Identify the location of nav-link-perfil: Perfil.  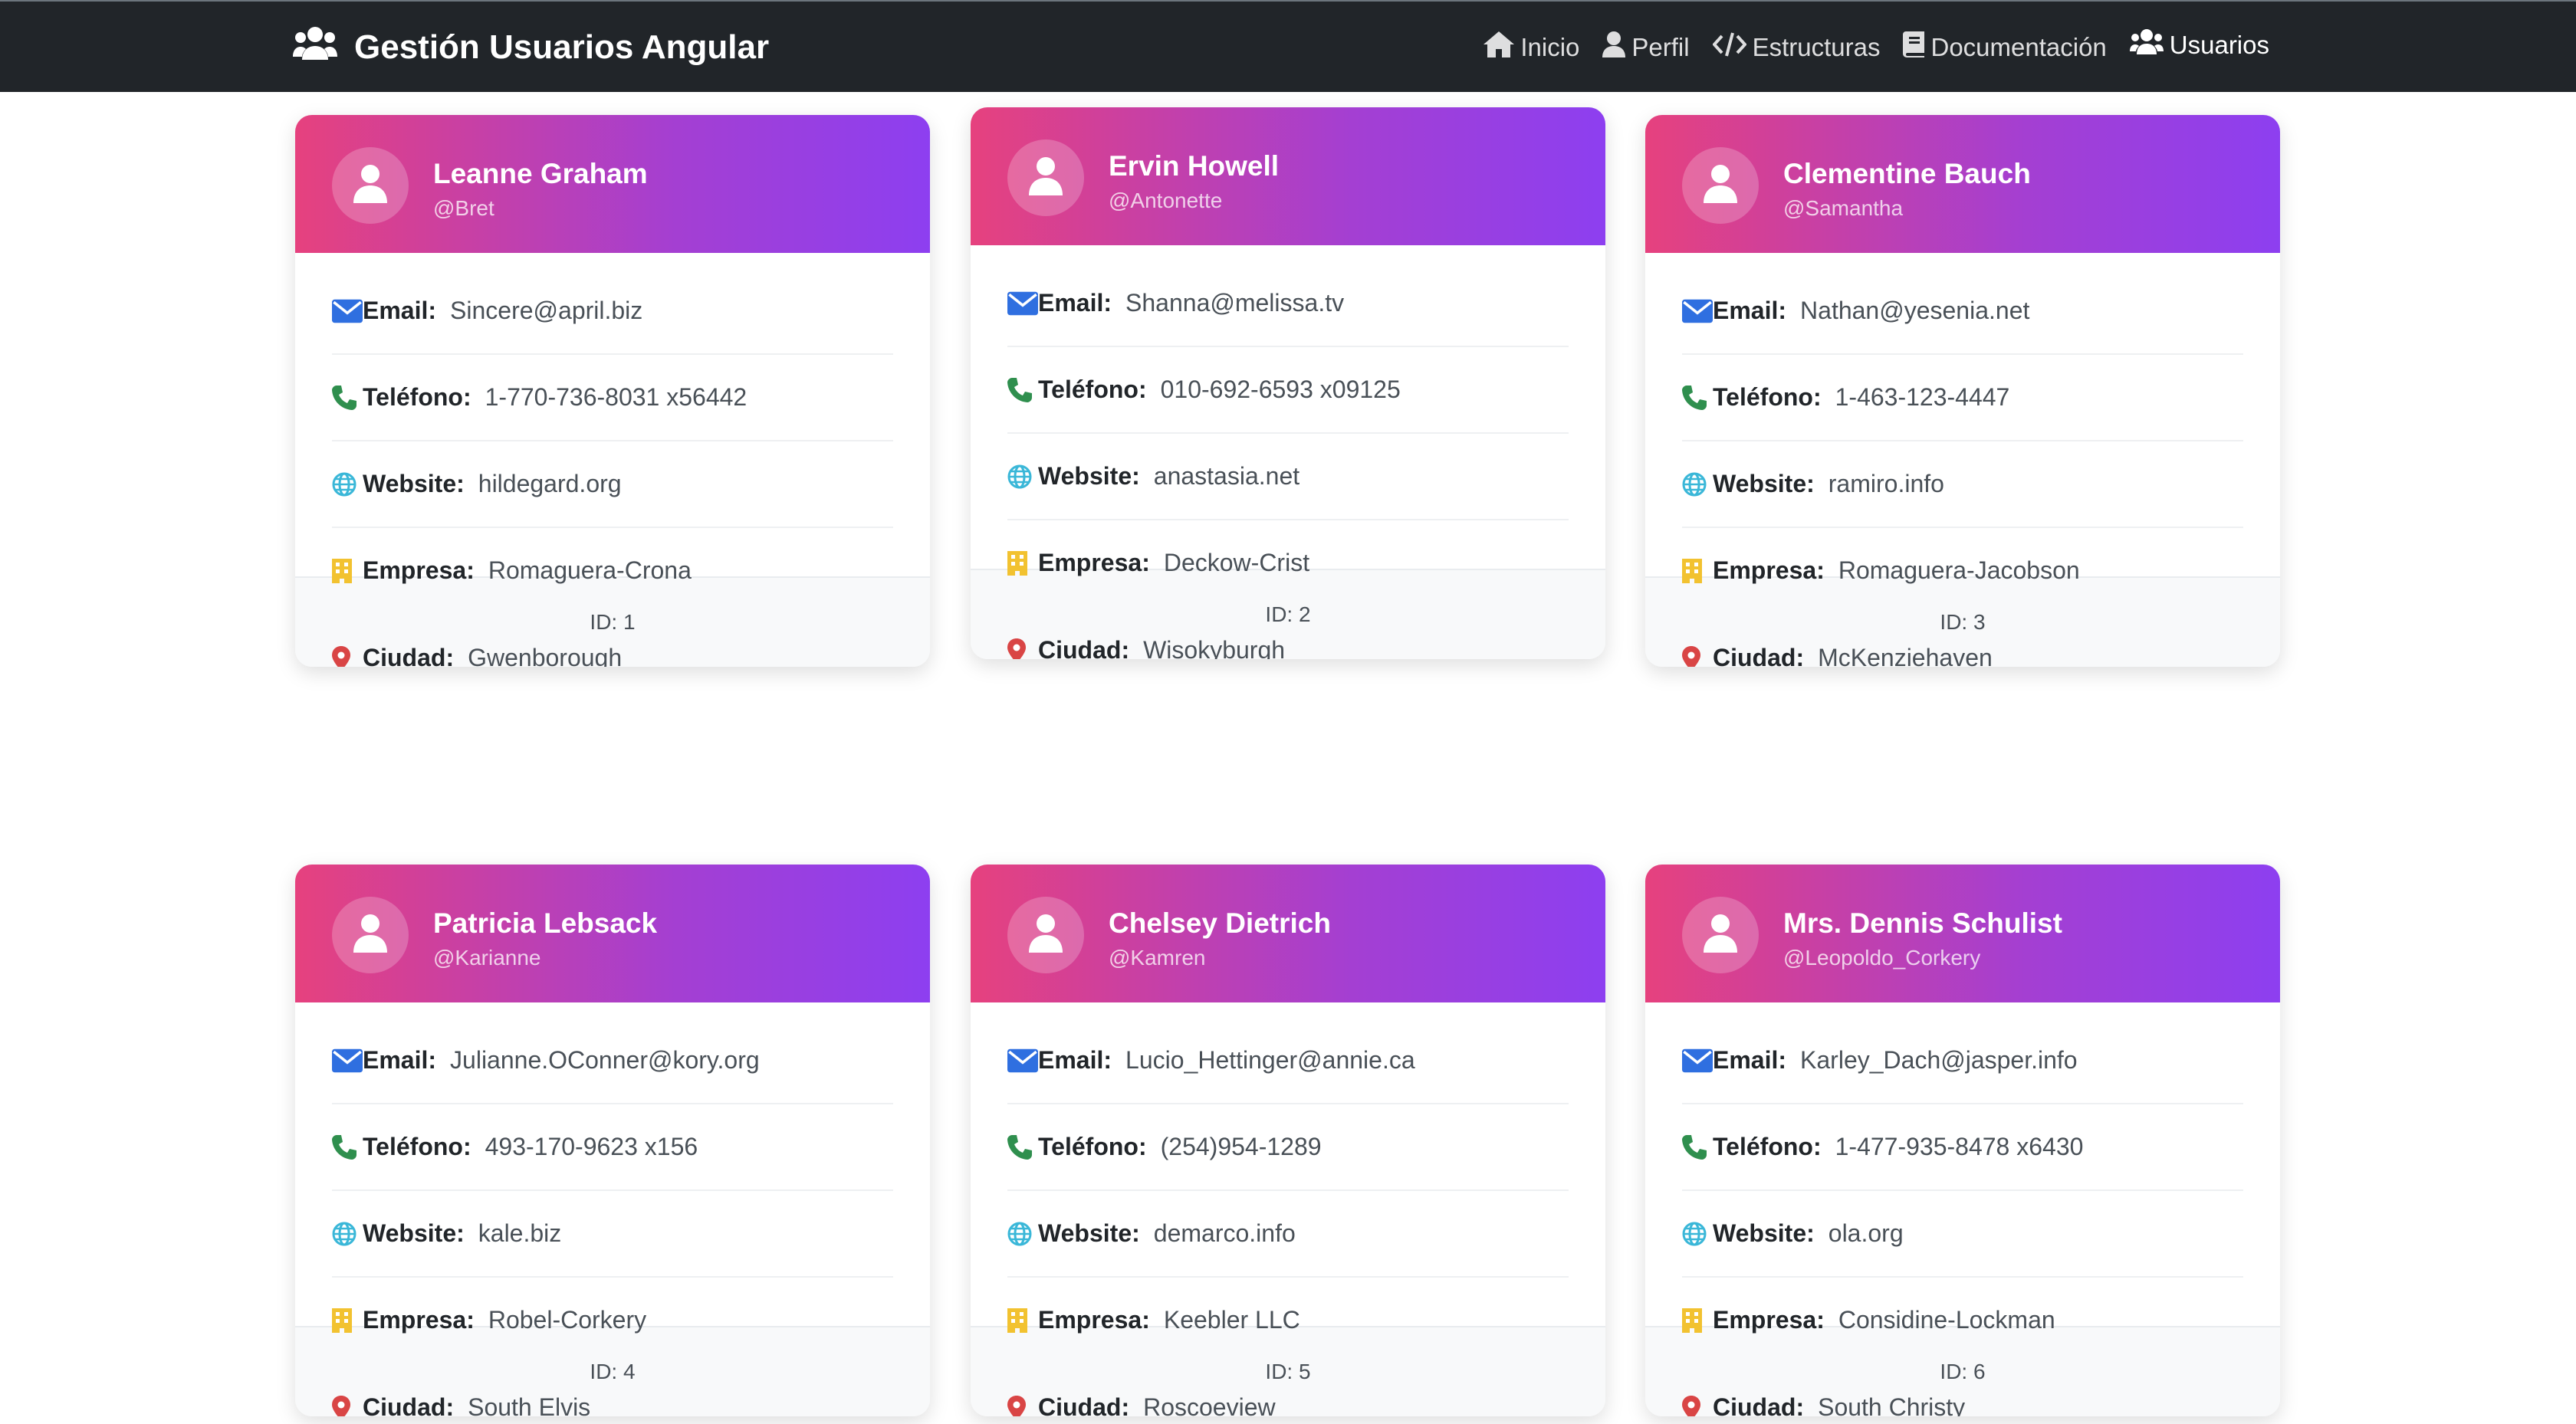
(1646, 47).